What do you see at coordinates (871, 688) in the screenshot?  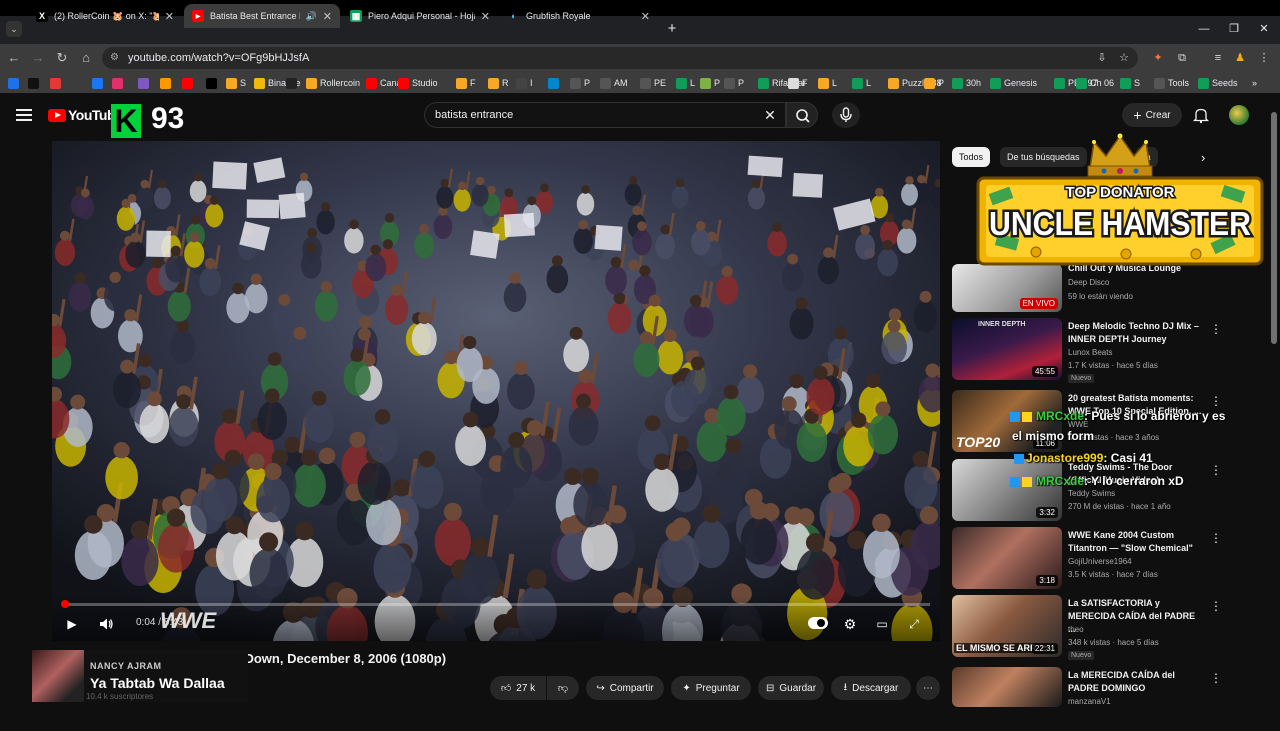 I see `download-button: ⭳ Descargar` at bounding box center [871, 688].